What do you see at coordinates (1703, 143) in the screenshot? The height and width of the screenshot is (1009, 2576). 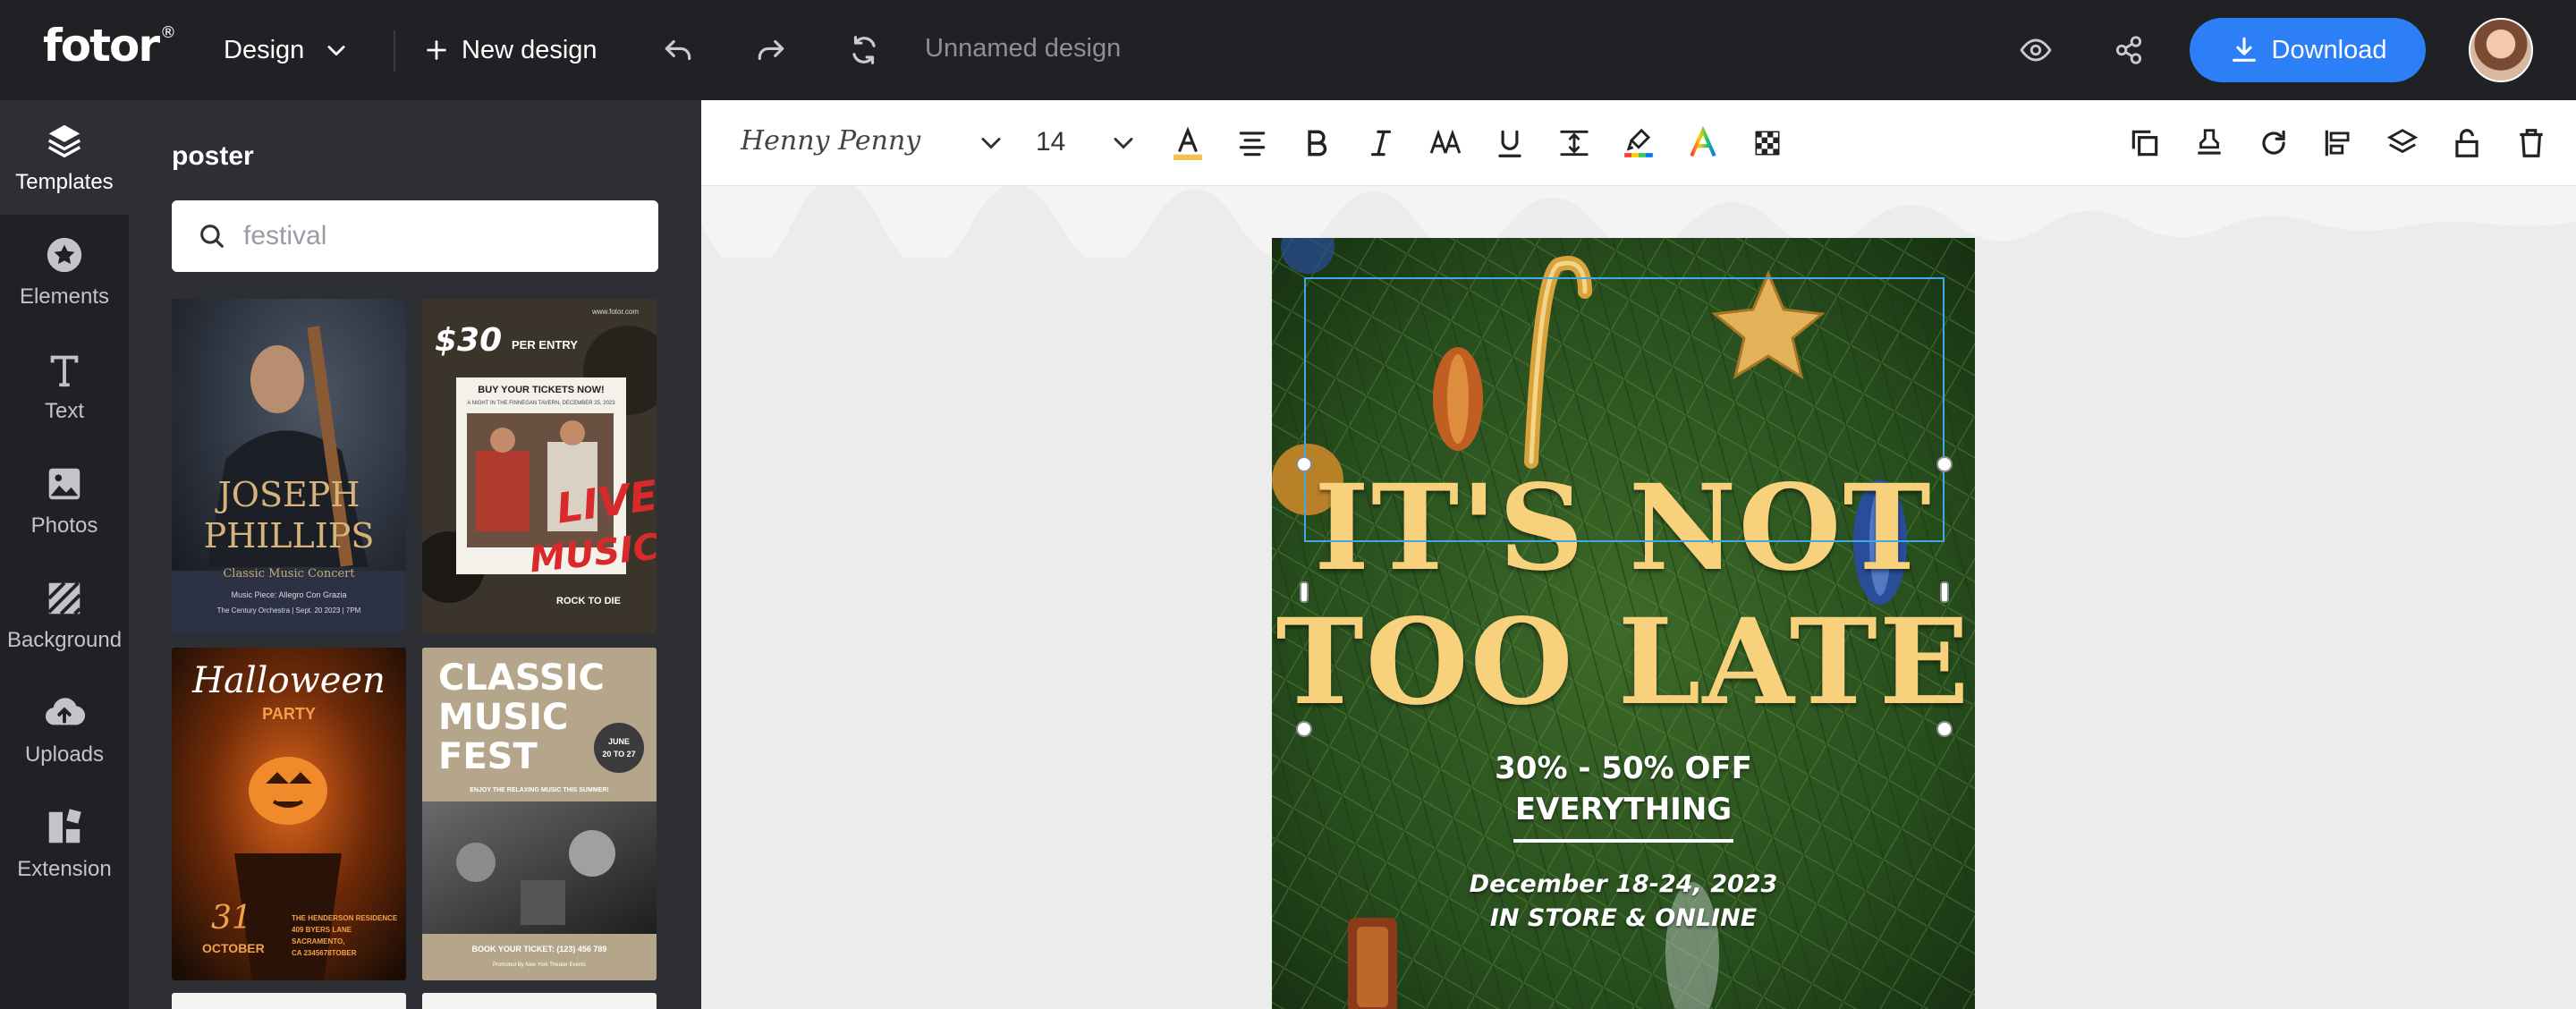 I see `gradient-text-button` at bounding box center [1703, 143].